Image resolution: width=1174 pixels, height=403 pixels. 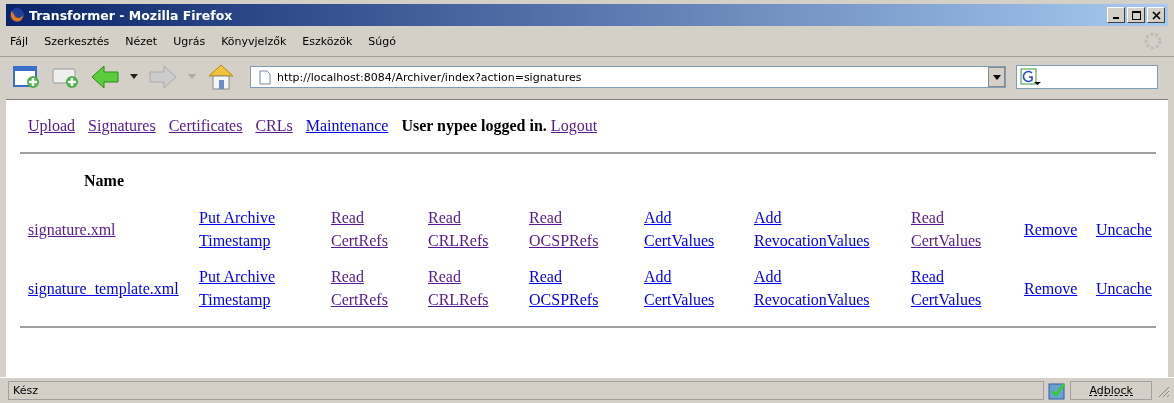 I want to click on dropdown-button, so click(x=996, y=77).